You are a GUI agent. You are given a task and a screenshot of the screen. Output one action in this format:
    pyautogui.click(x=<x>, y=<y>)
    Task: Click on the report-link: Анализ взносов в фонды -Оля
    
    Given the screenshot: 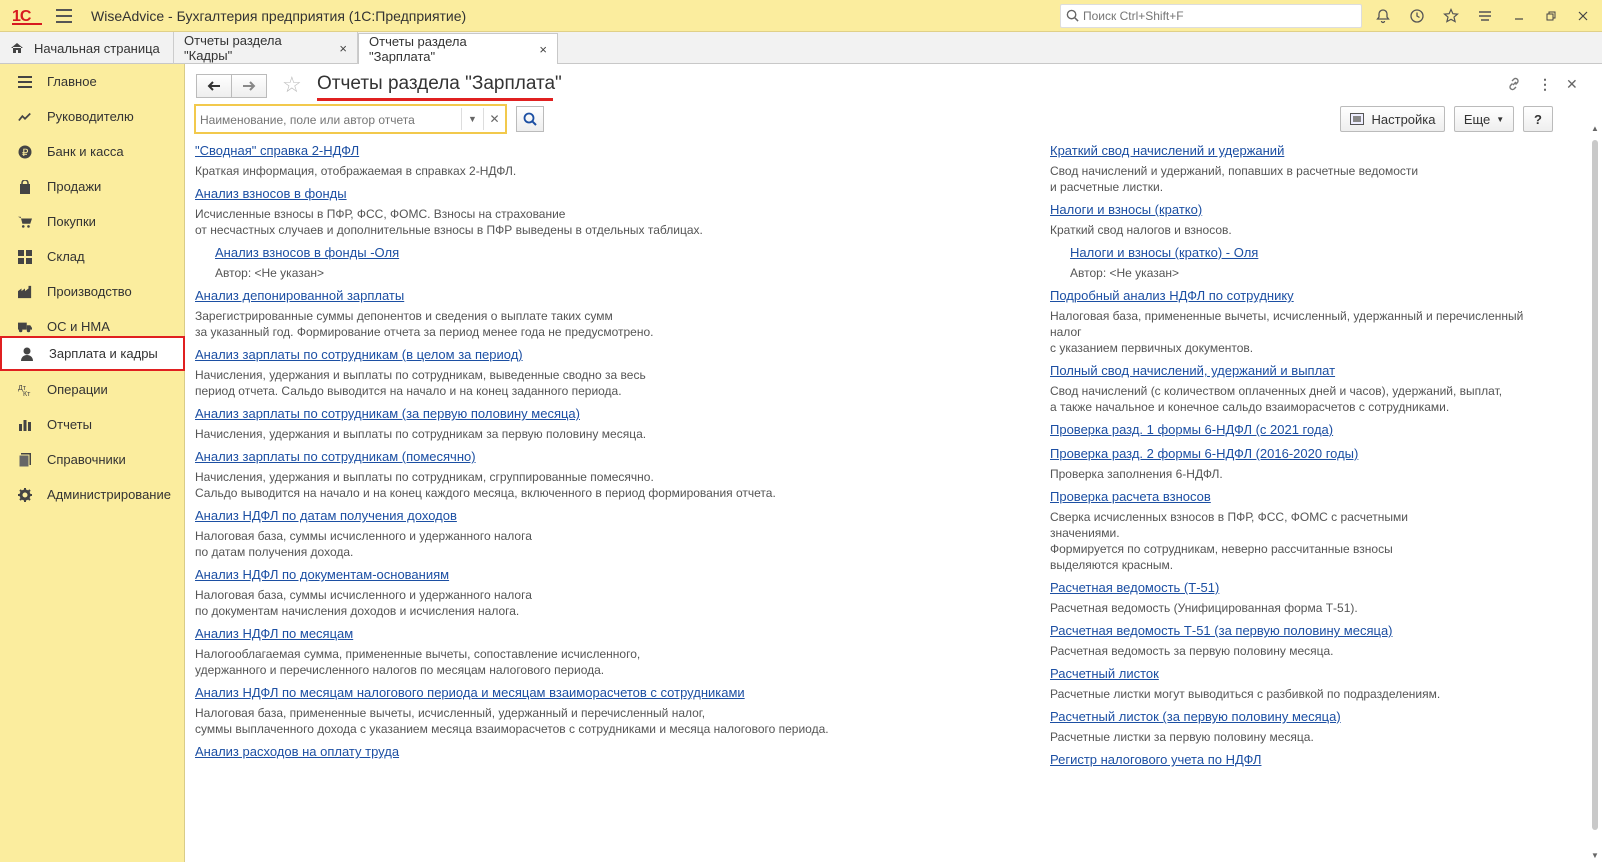 What is the action you would take?
    pyautogui.click(x=615, y=253)
    